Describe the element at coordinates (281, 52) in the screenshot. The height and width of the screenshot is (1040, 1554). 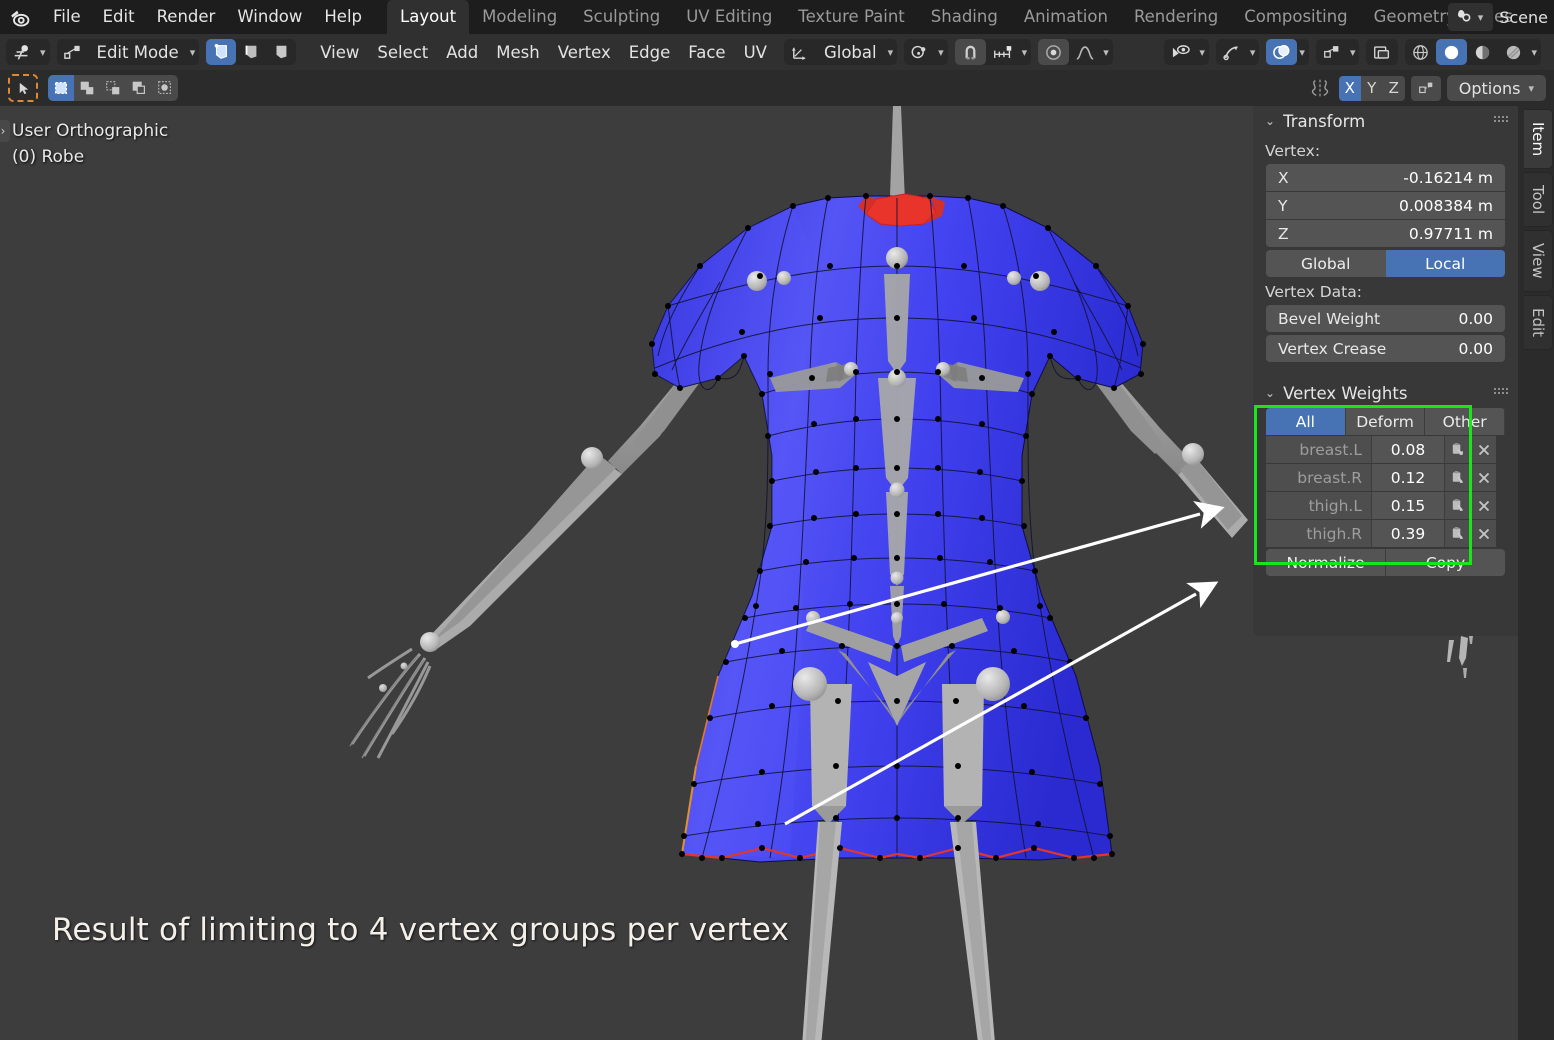
I see `face-select-icon` at that location.